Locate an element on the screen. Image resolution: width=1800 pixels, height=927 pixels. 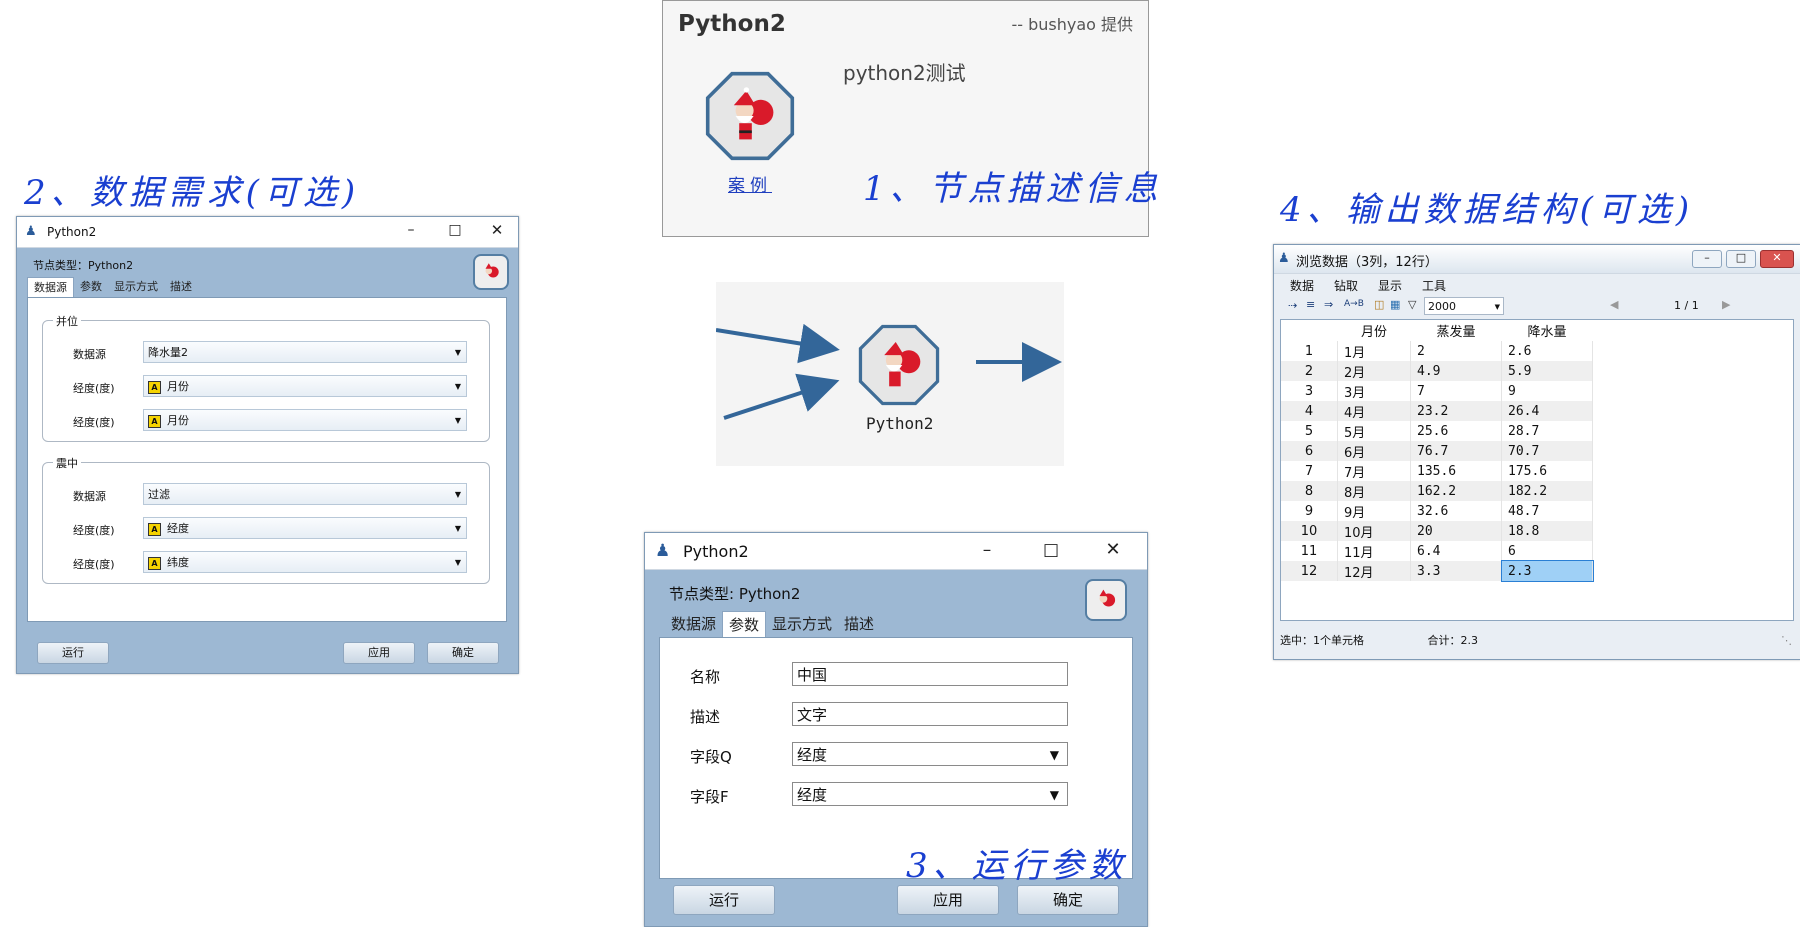
row-limit-select: 2000 ▼ is located at coordinates (1464, 306).